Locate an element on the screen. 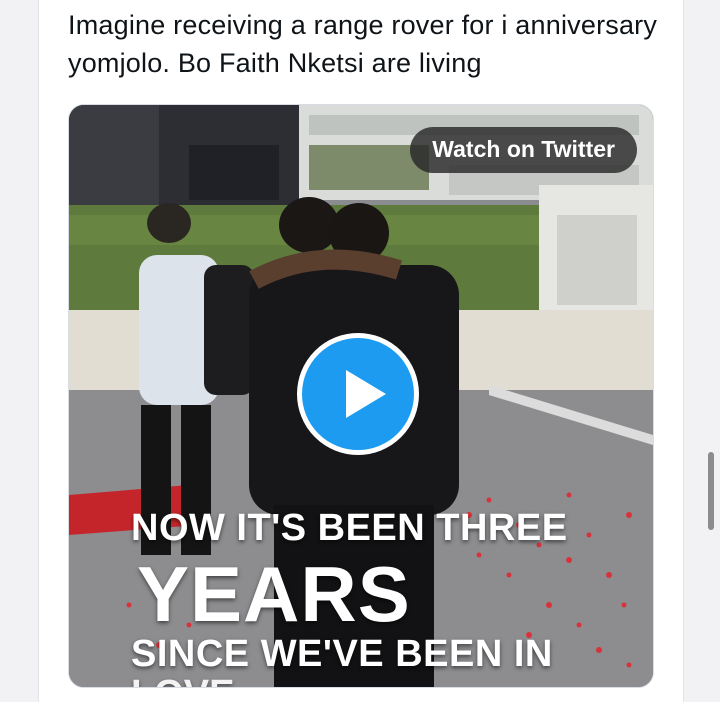 This screenshot has width=720, height=702. watch-on-twitter-button: Watch on Twitter is located at coordinates (523, 150).